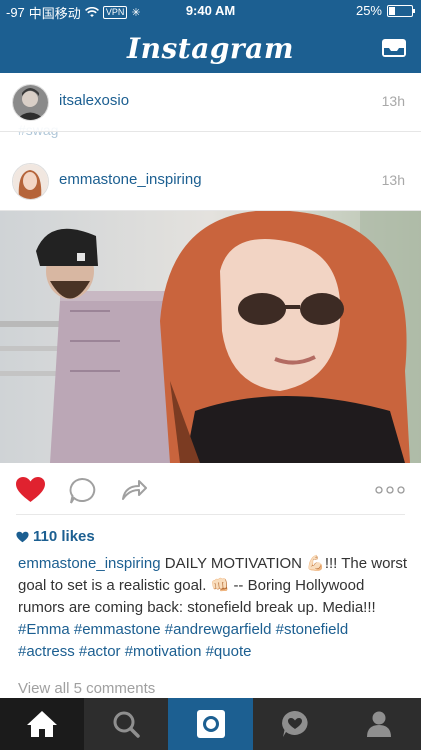  Describe the element at coordinates (210, 102) in the screenshot. I see `previous-post-header: itsalexosio 13h` at that location.